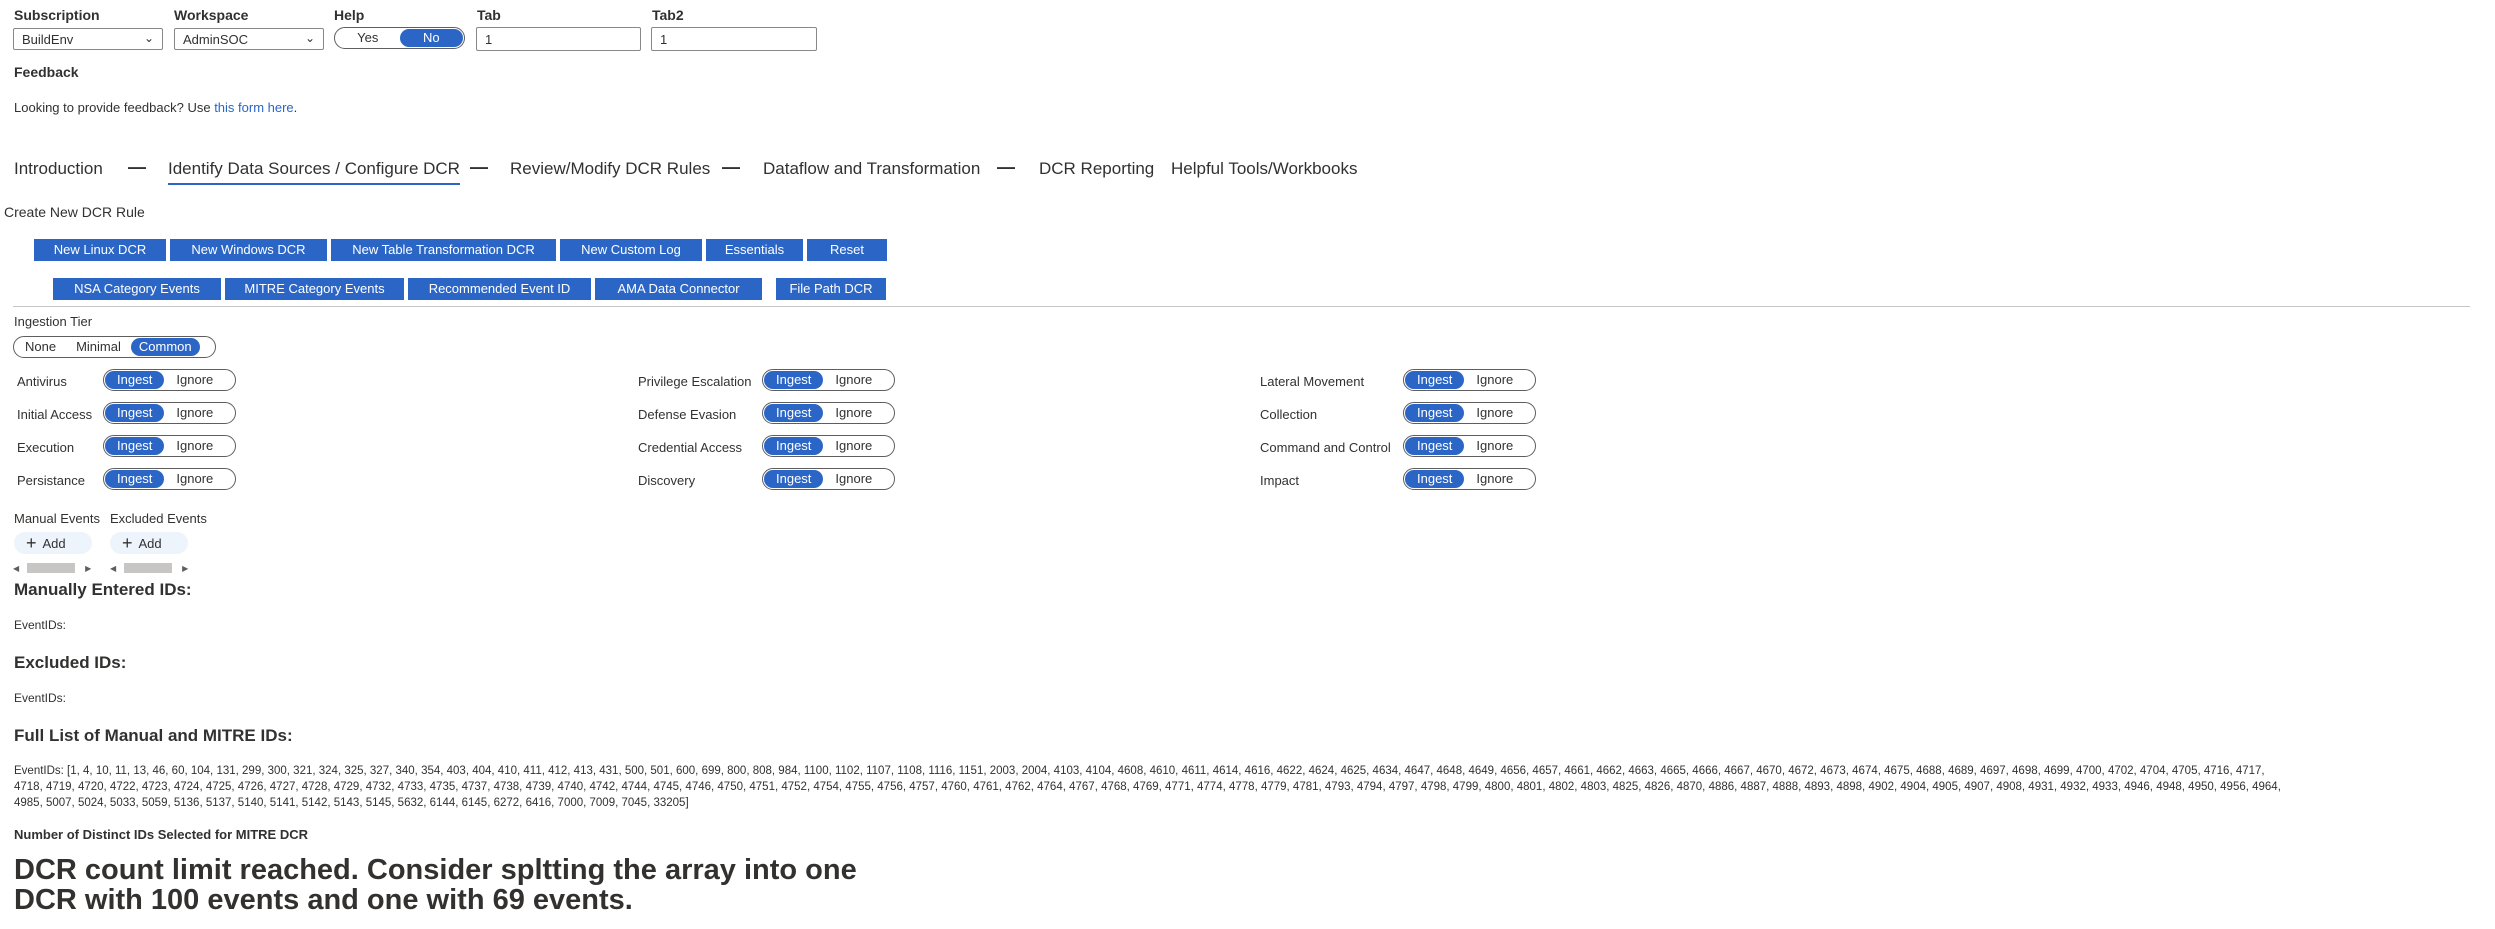 The width and height of the screenshot is (2495, 929). Describe the element at coordinates (314, 289) in the screenshot. I see `mitre-category-events-button: MITRE Category Events` at that location.